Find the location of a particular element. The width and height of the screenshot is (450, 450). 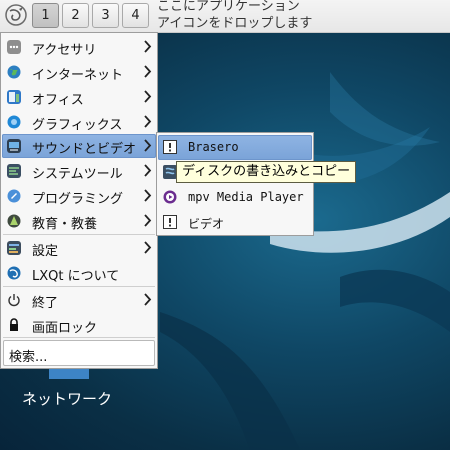

brasero-tooltip: ディスクの書き込みとコピー is located at coordinates (266, 172).